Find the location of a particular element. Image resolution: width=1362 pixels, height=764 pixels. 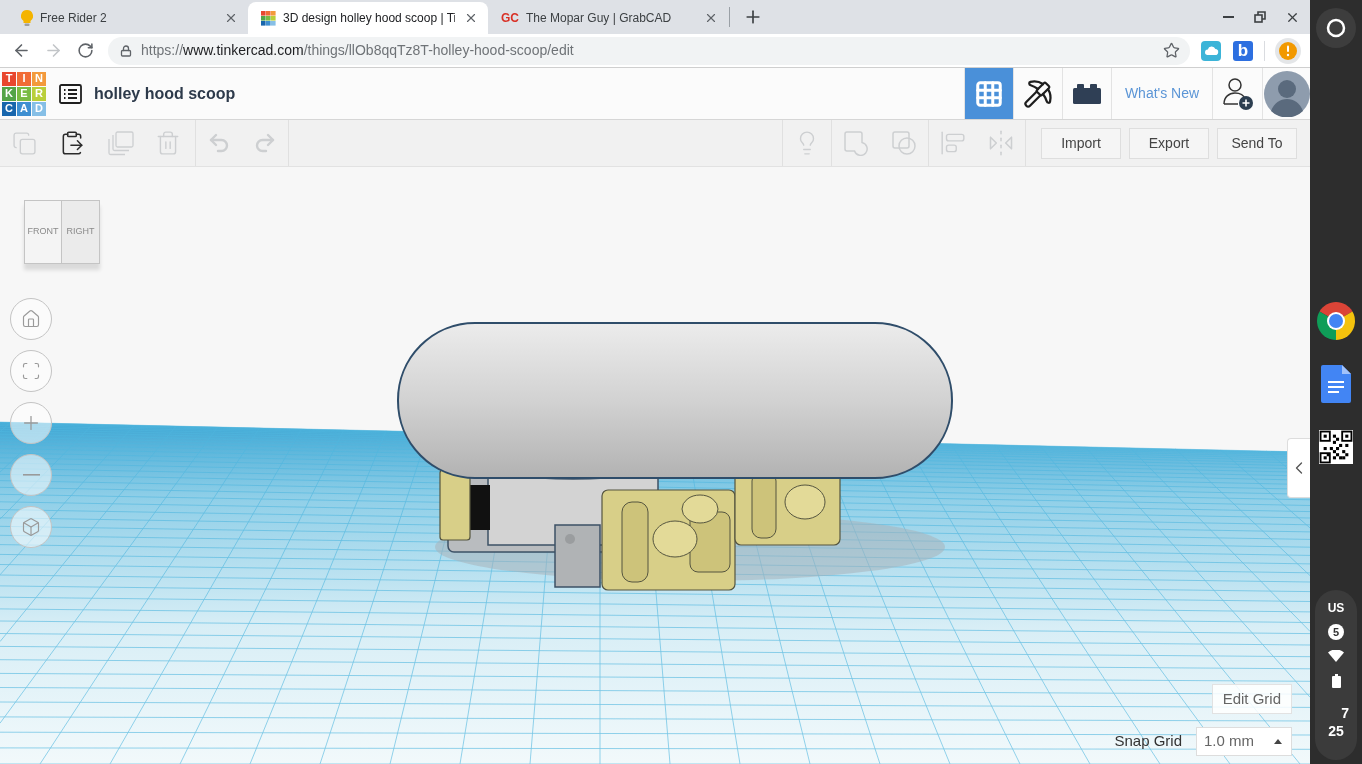

cloud-icon is located at coordinates (1211, 50).